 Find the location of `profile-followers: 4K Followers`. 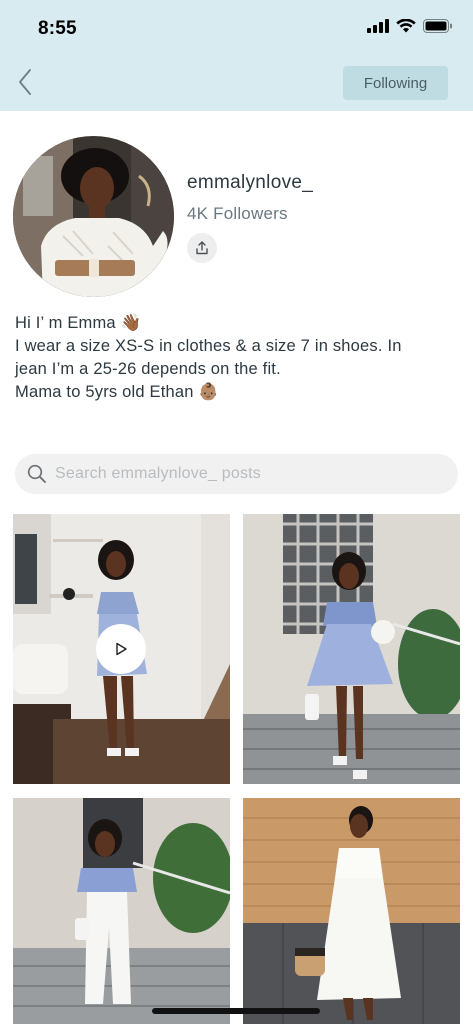

profile-followers: 4K Followers is located at coordinates (237, 213).